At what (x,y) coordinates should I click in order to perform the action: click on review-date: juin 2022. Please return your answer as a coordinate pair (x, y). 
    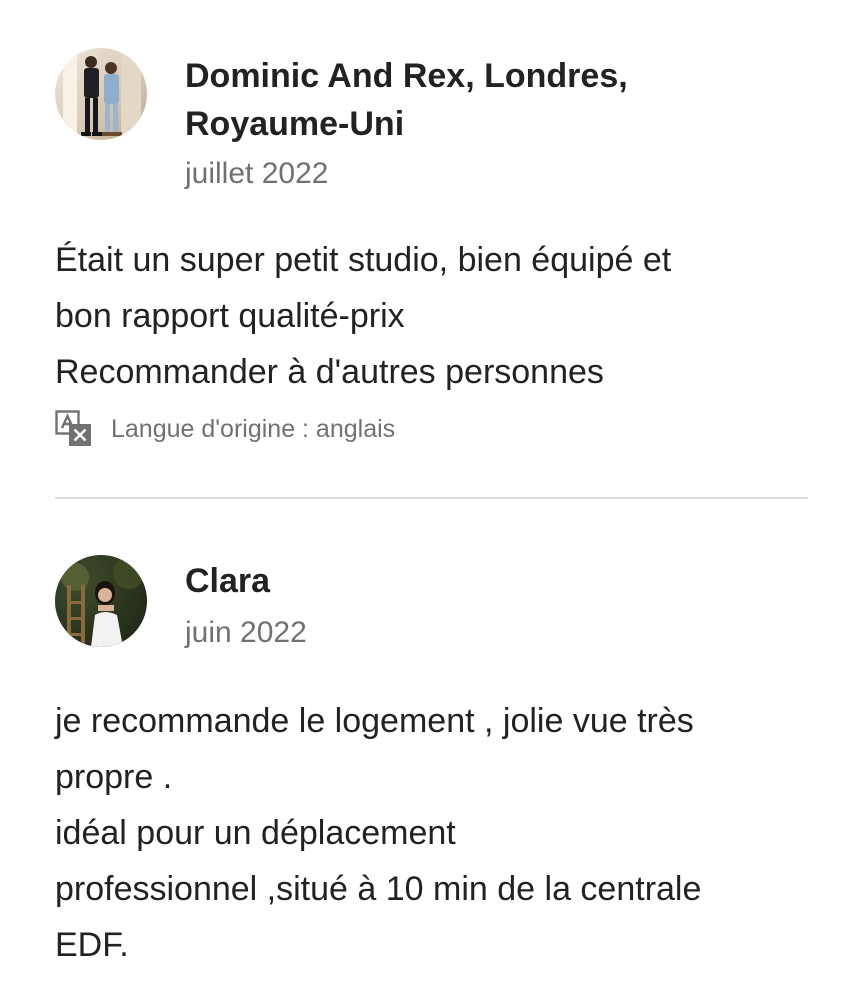
    Looking at the image, I should click on (246, 632).